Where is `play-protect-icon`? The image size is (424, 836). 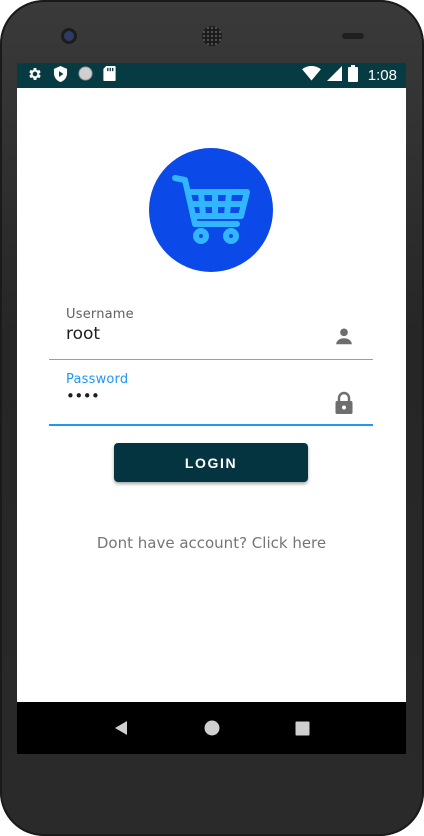
play-protect-icon is located at coordinates (60, 75).